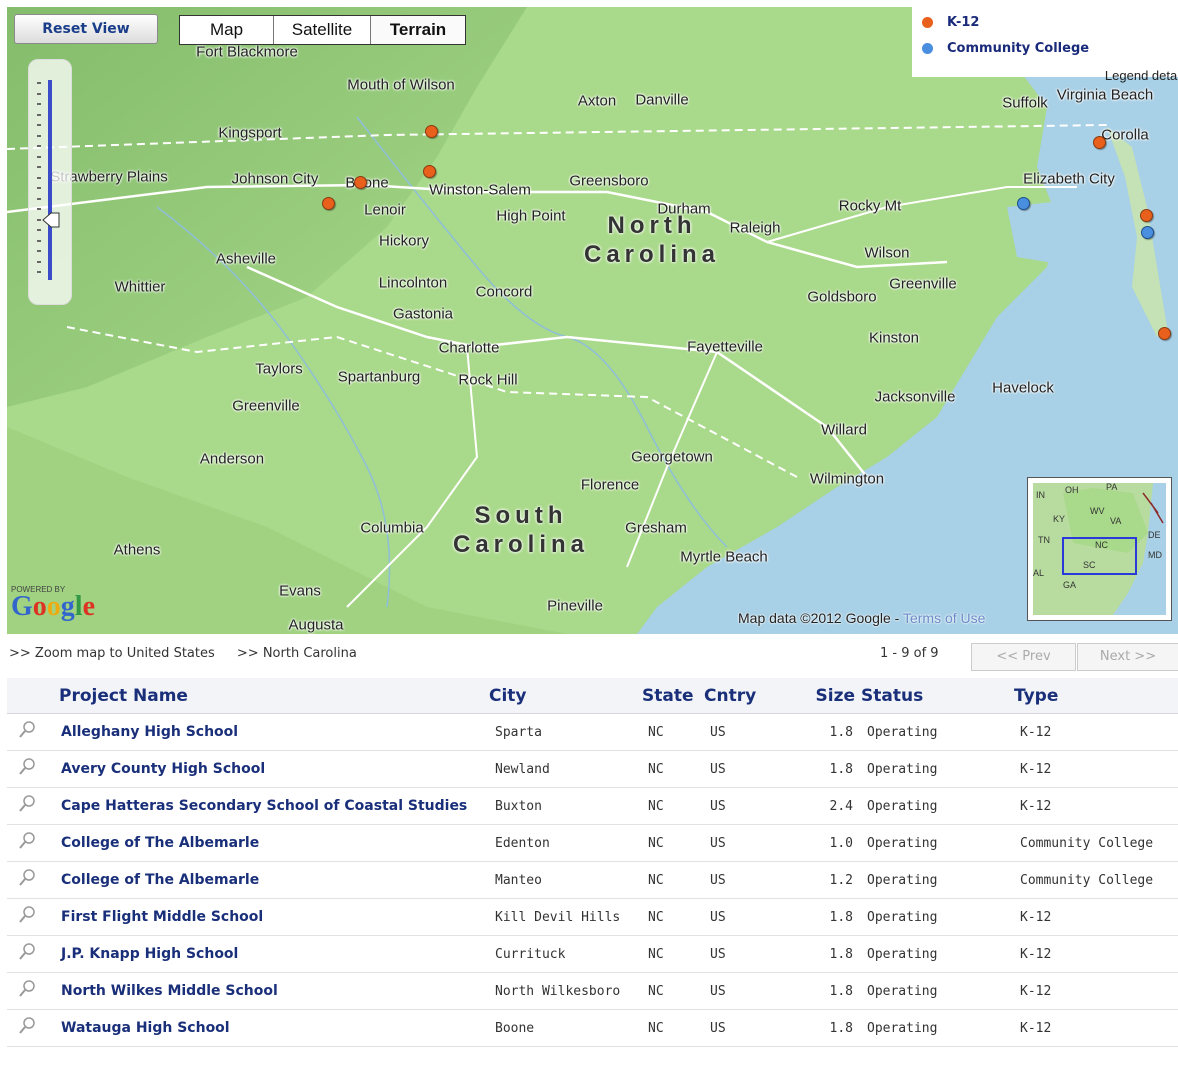 This screenshot has width=1178, height=1067. What do you see at coordinates (565, 696) in the screenshot?
I see `column-header-city: City` at bounding box center [565, 696].